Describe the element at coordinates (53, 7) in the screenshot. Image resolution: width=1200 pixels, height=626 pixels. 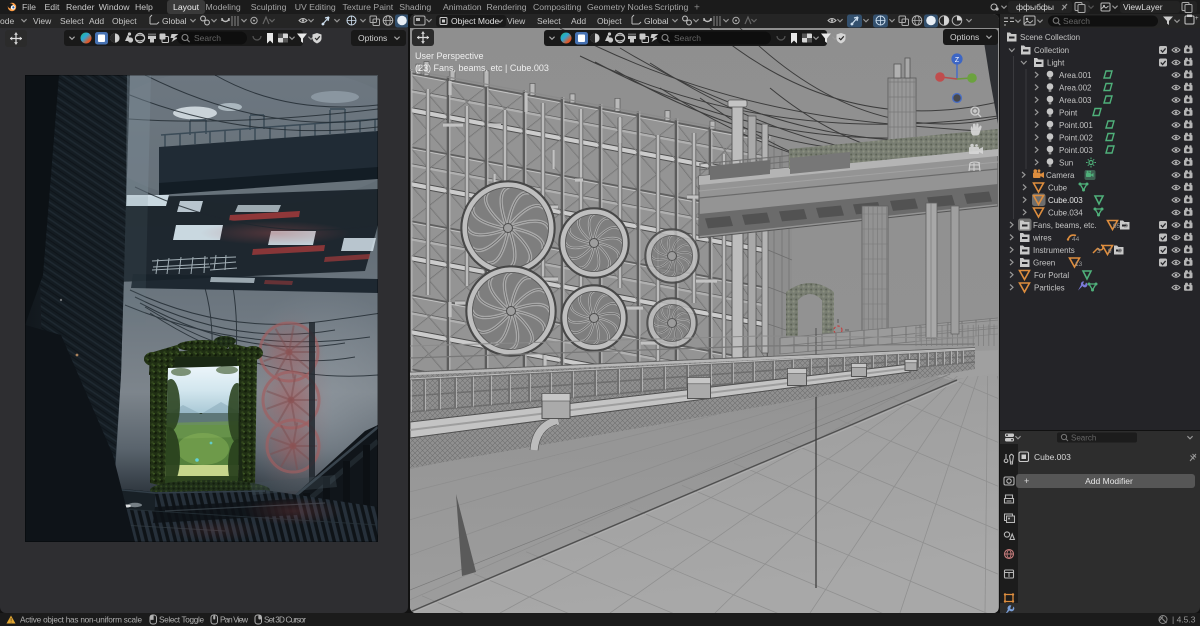
I see `svg-text: Edit` at that location.